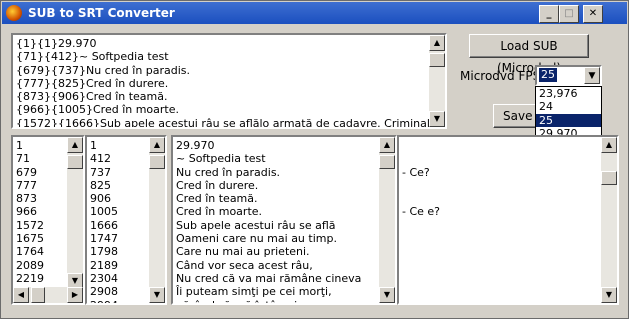 This screenshot has width=629, height=319. What do you see at coordinates (217, 199) in the screenshot?
I see `subtitle-line: Cred în teamă.` at bounding box center [217, 199].